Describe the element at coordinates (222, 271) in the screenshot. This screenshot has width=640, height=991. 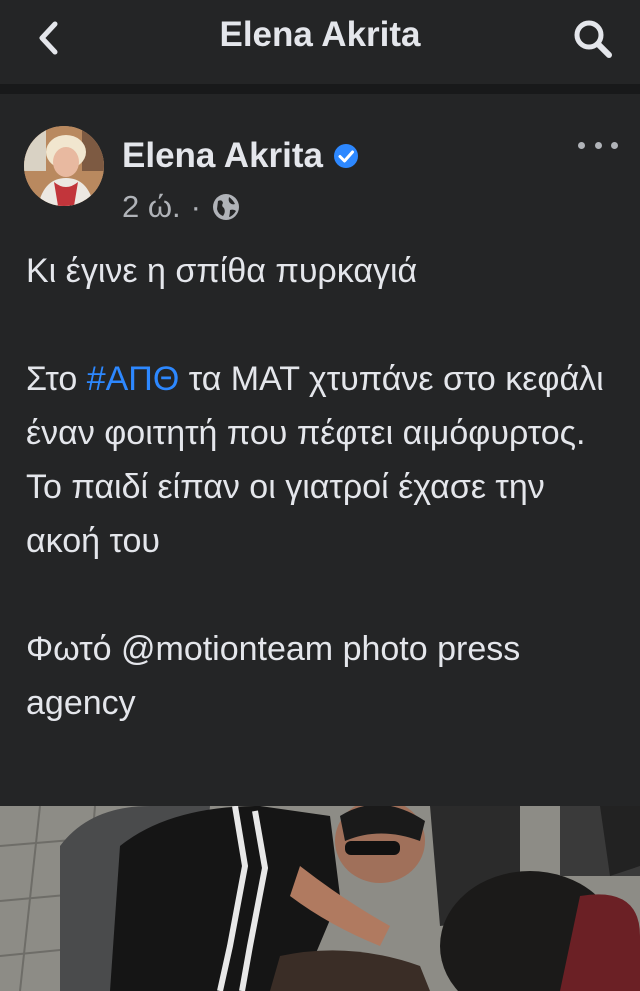
I see `post-text-line: Κι έγινε η σπίθα πυρκαγιά` at that location.